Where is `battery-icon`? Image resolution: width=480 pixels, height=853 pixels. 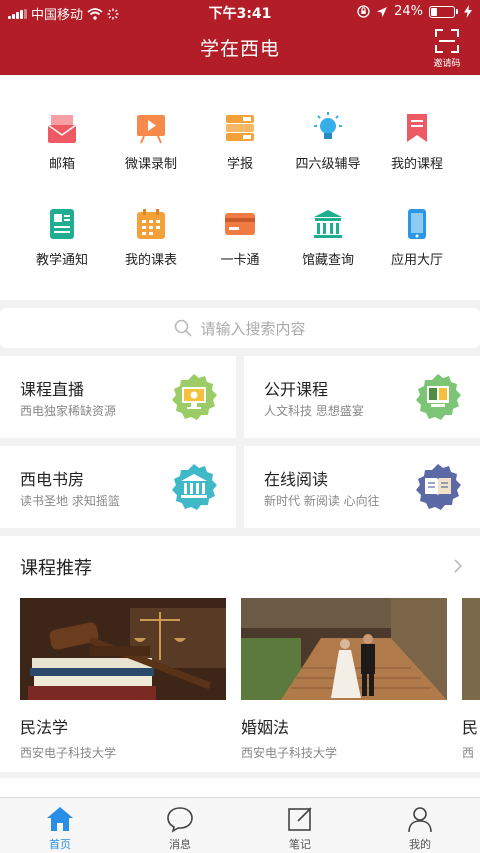
battery-icon is located at coordinates (442, 11).